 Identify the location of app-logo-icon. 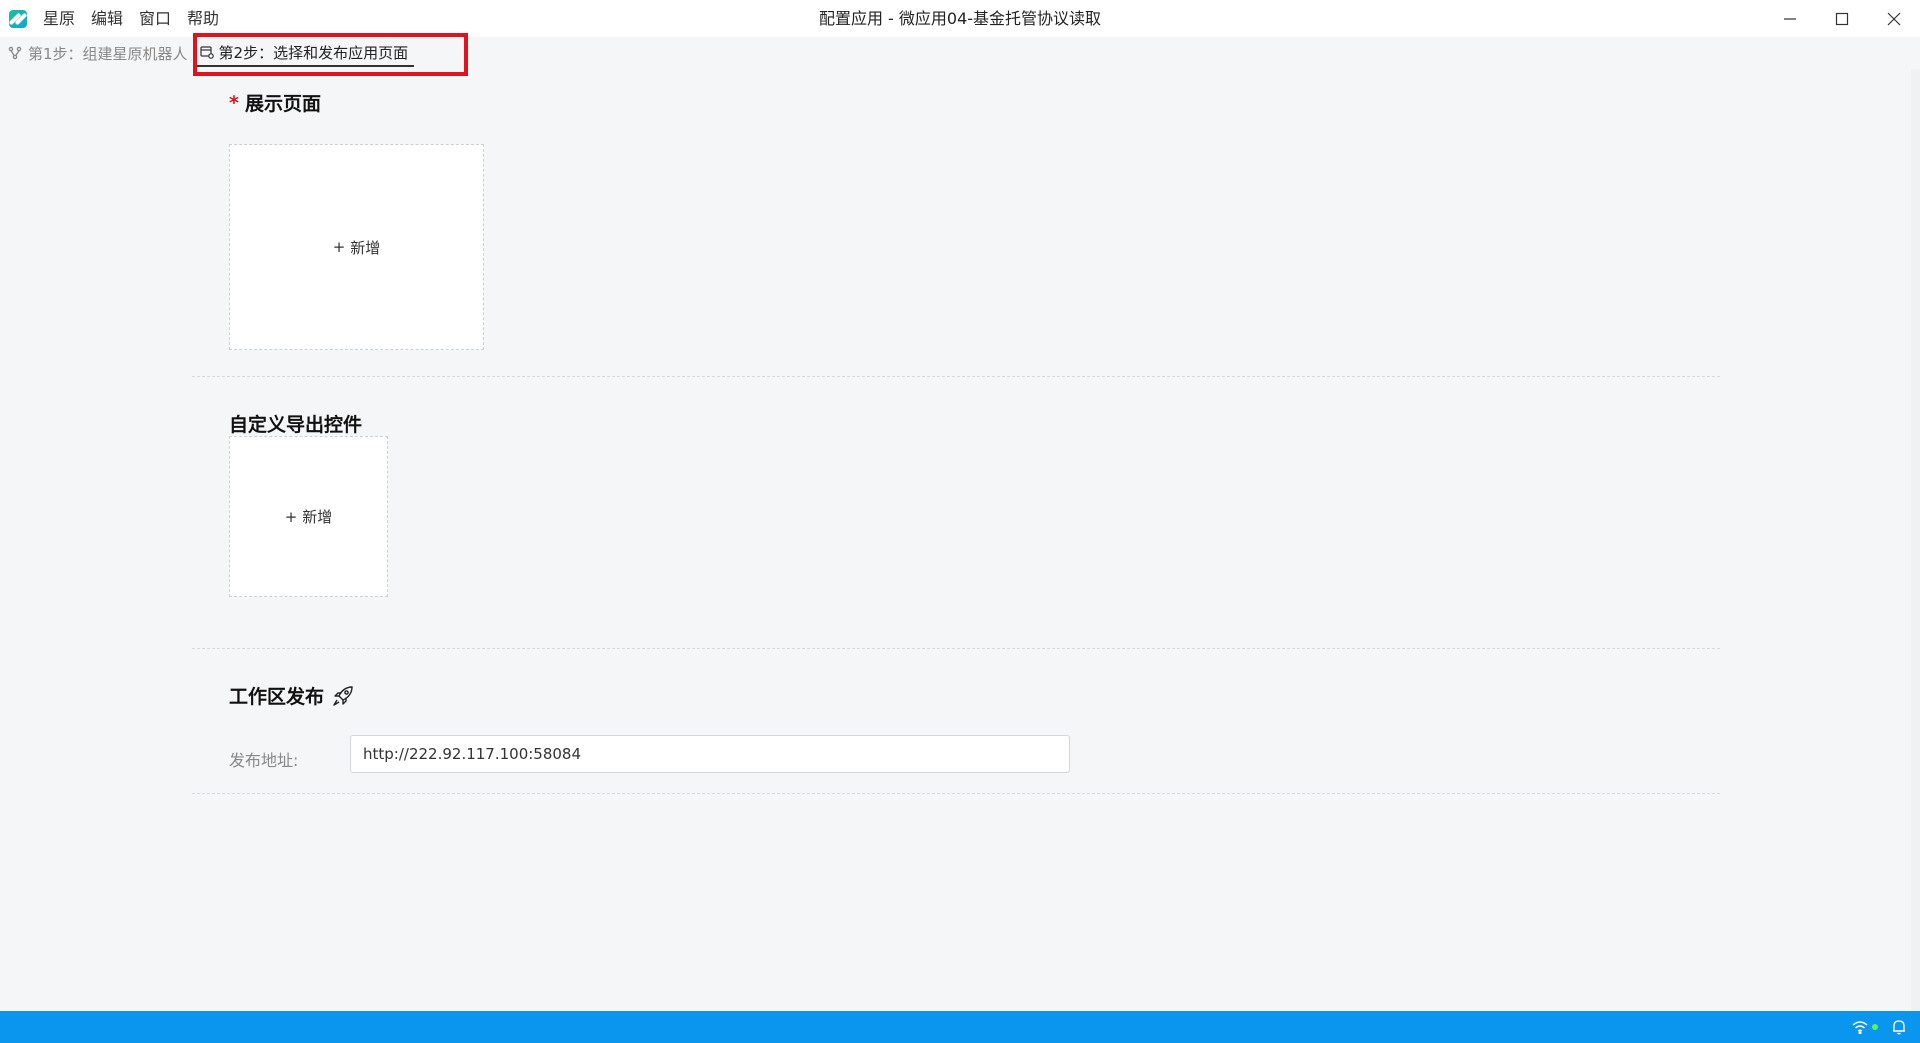
(18, 18).